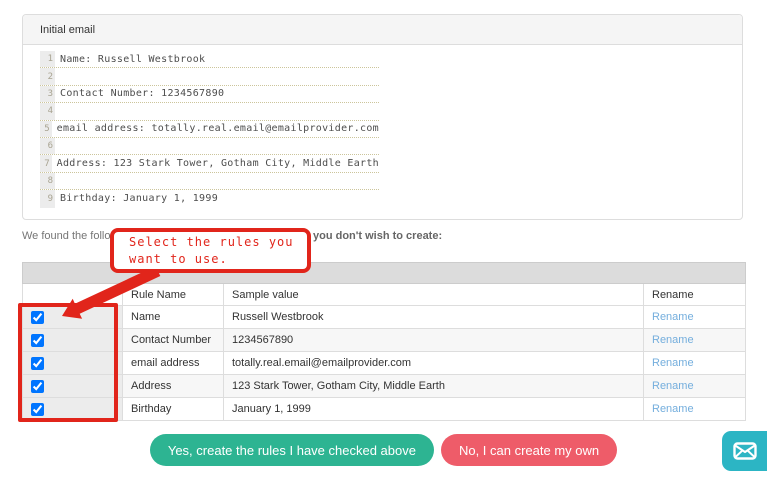  I want to click on rule-name-cell: Name, so click(173, 317).